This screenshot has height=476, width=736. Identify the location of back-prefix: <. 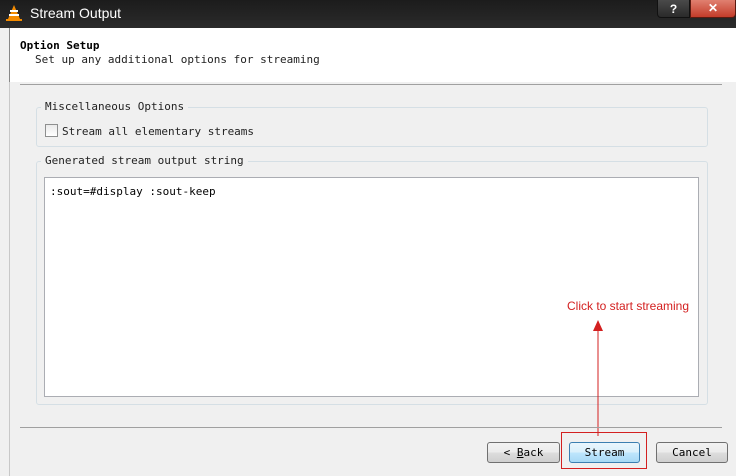
(510, 452).